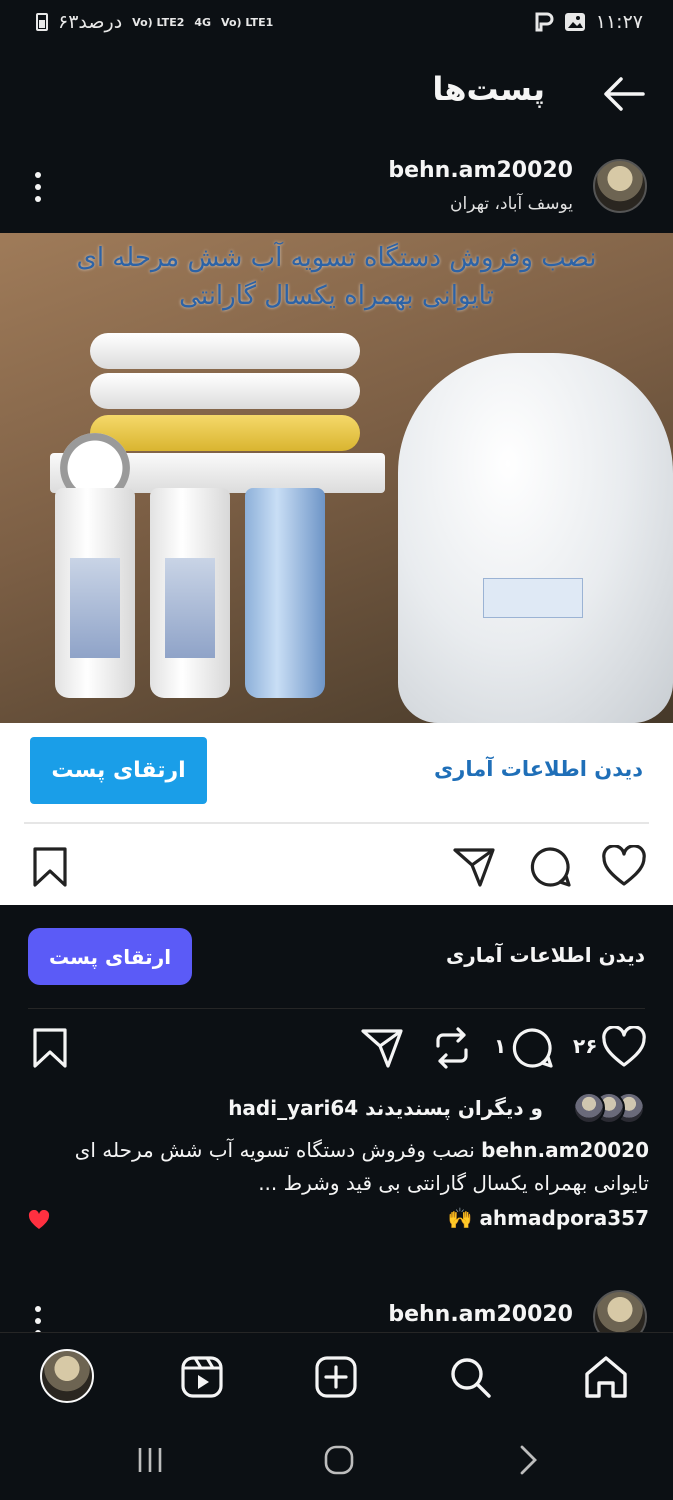  I want to click on tank-label, so click(533, 598).